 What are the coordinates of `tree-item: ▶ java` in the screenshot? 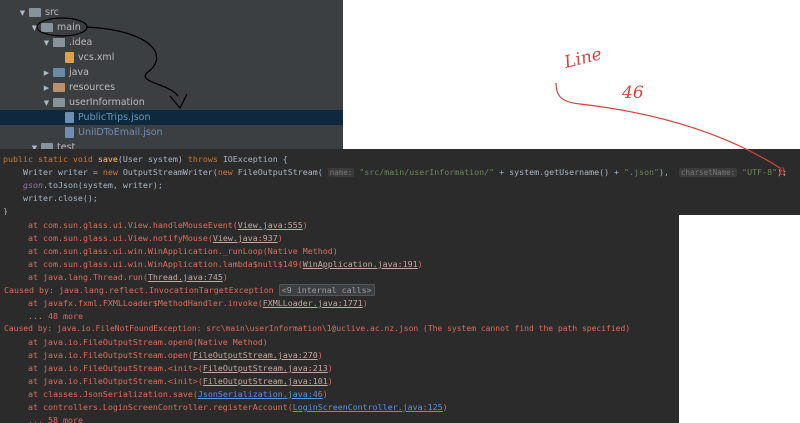 It's located at (171, 72).